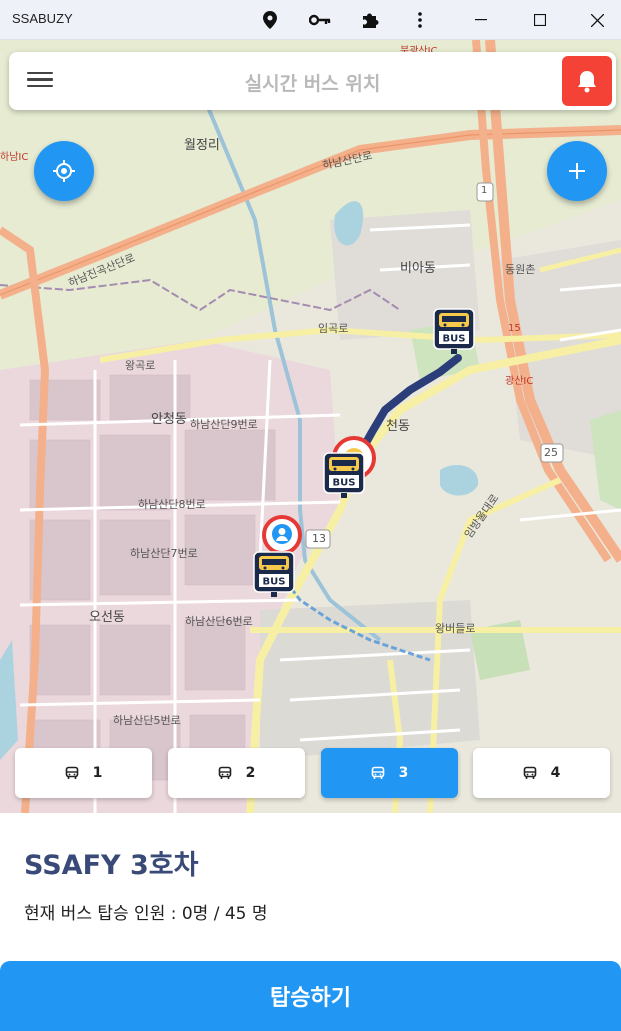  I want to click on bus-tab-3: 3, so click(389, 773).